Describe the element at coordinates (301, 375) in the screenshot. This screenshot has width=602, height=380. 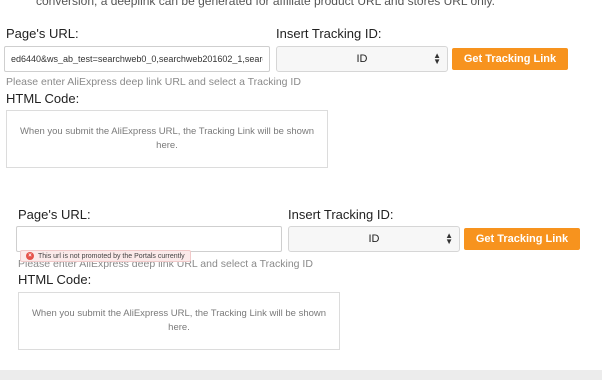
I see `footer-bar` at that location.